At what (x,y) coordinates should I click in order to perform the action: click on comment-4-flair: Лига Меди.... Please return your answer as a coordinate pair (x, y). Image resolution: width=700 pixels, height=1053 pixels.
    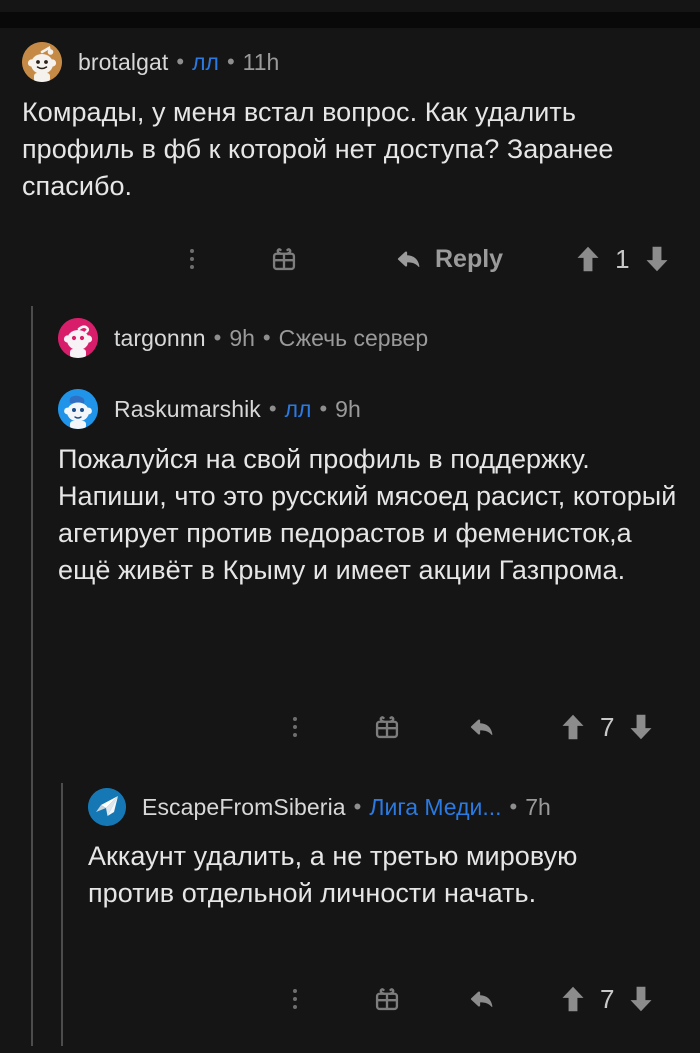
    Looking at the image, I should click on (435, 807).